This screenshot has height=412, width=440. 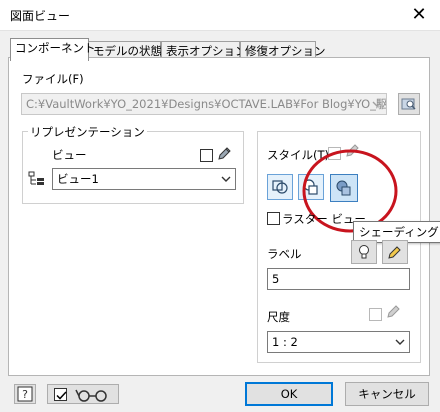 What do you see at coordinates (87, 132) in the screenshot?
I see `representation-group-label: リプレゼンテーション` at bounding box center [87, 132].